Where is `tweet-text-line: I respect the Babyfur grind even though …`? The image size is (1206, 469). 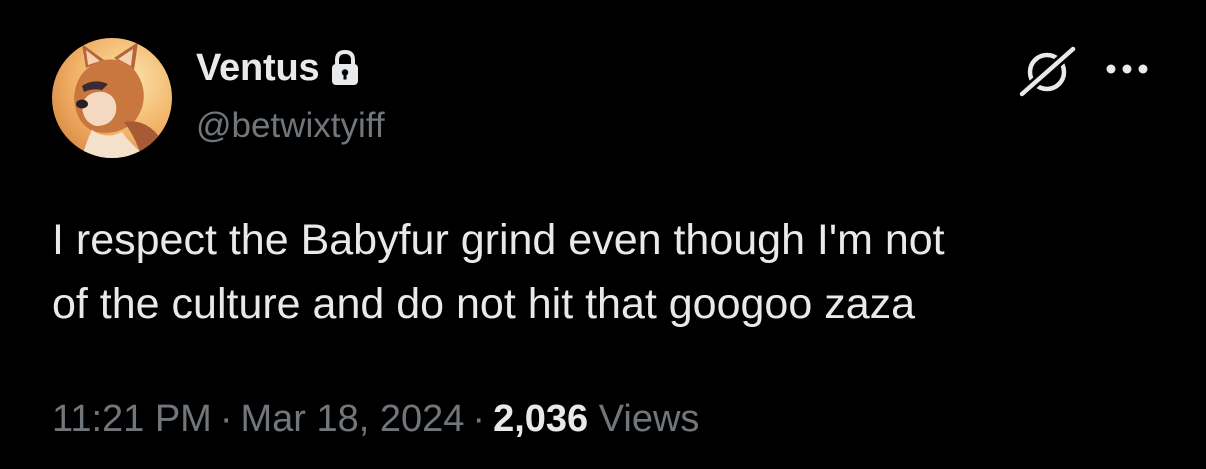 tweet-text-line: I respect the Babyfur grind even though … is located at coordinates (498, 240).